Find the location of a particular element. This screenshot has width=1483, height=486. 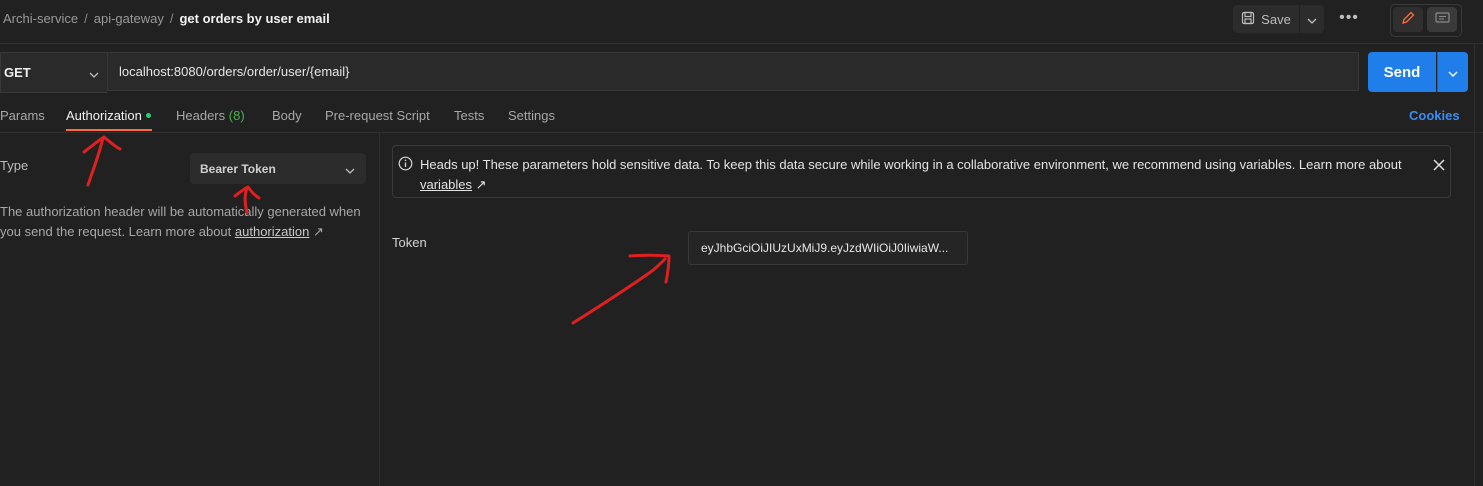

annotation-arrow-authorization is located at coordinates (102, 161).